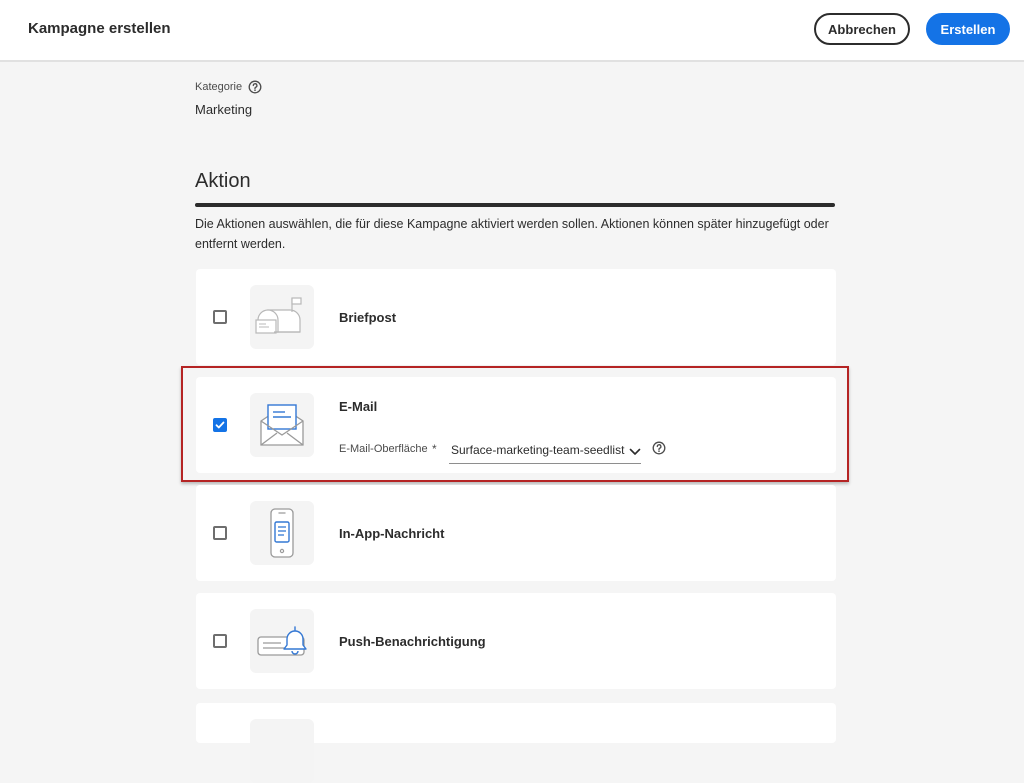 This screenshot has height=783, width=1024. I want to click on email-envelope-icon, so click(282, 425).